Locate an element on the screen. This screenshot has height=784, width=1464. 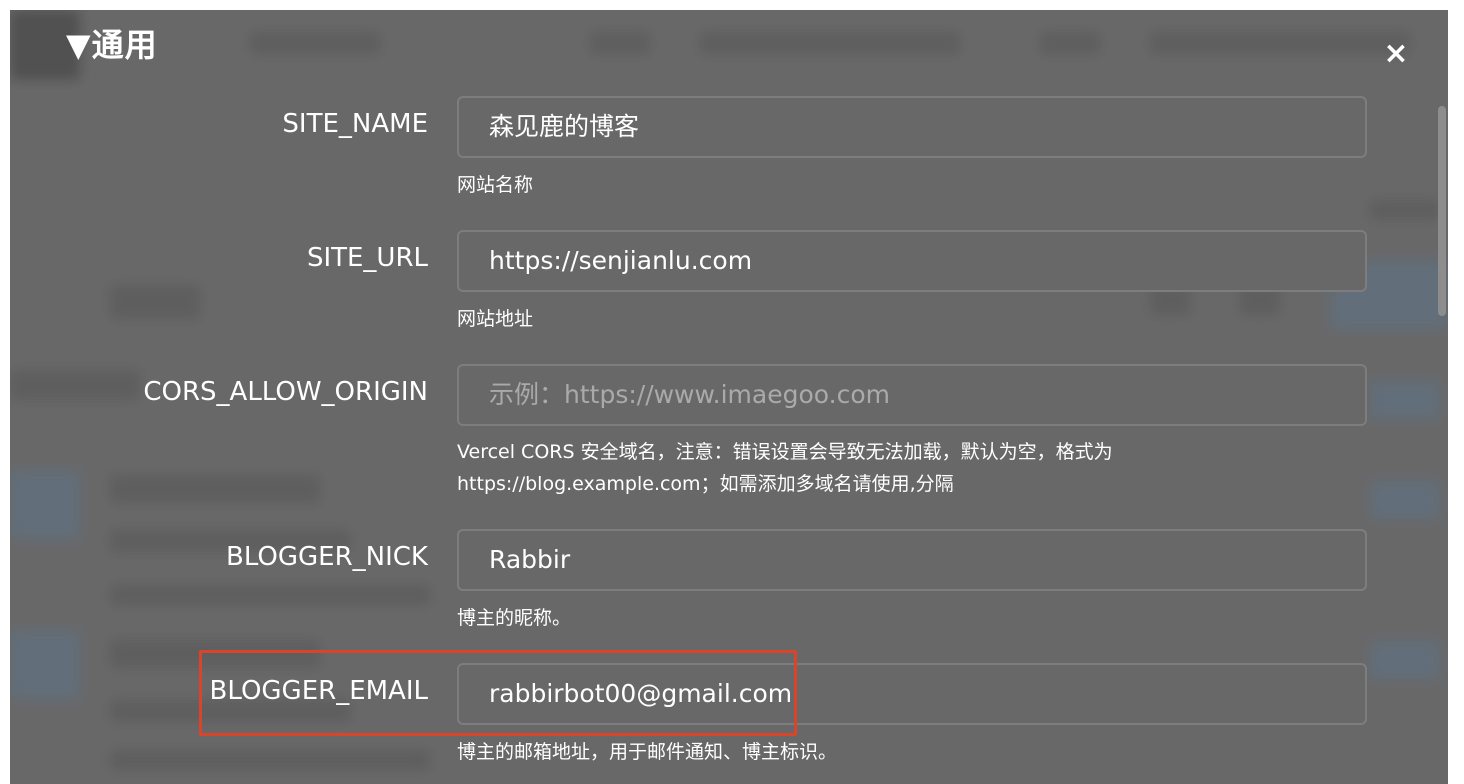
blogger-nick-hint: 博主的昵称。 is located at coordinates (514, 618).